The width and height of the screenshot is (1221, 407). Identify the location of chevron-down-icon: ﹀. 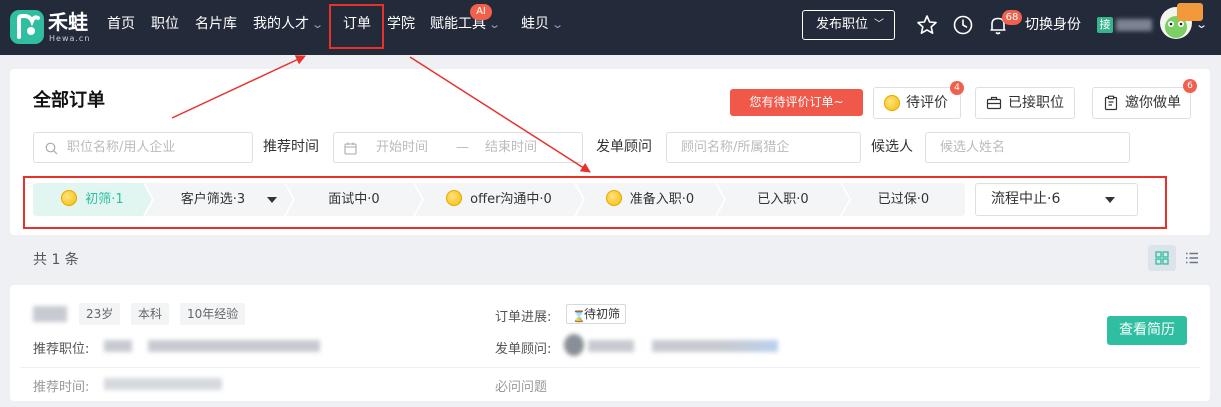
(879, 24).